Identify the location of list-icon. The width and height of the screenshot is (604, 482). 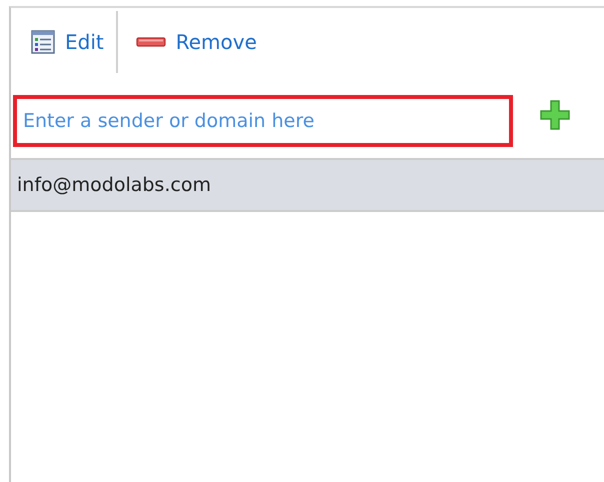
(43, 42).